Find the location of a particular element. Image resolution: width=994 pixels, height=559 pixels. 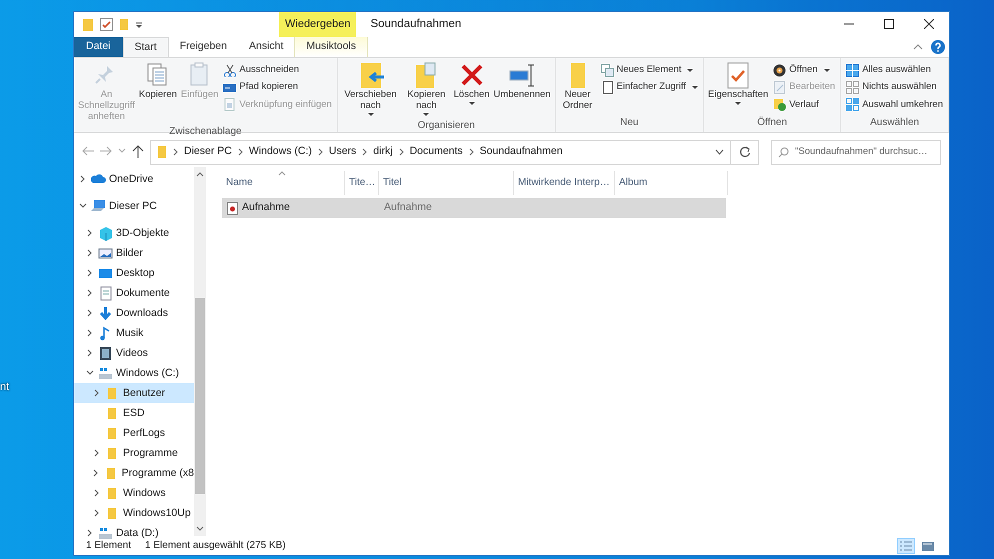

column-header: Album is located at coordinates (671, 183).